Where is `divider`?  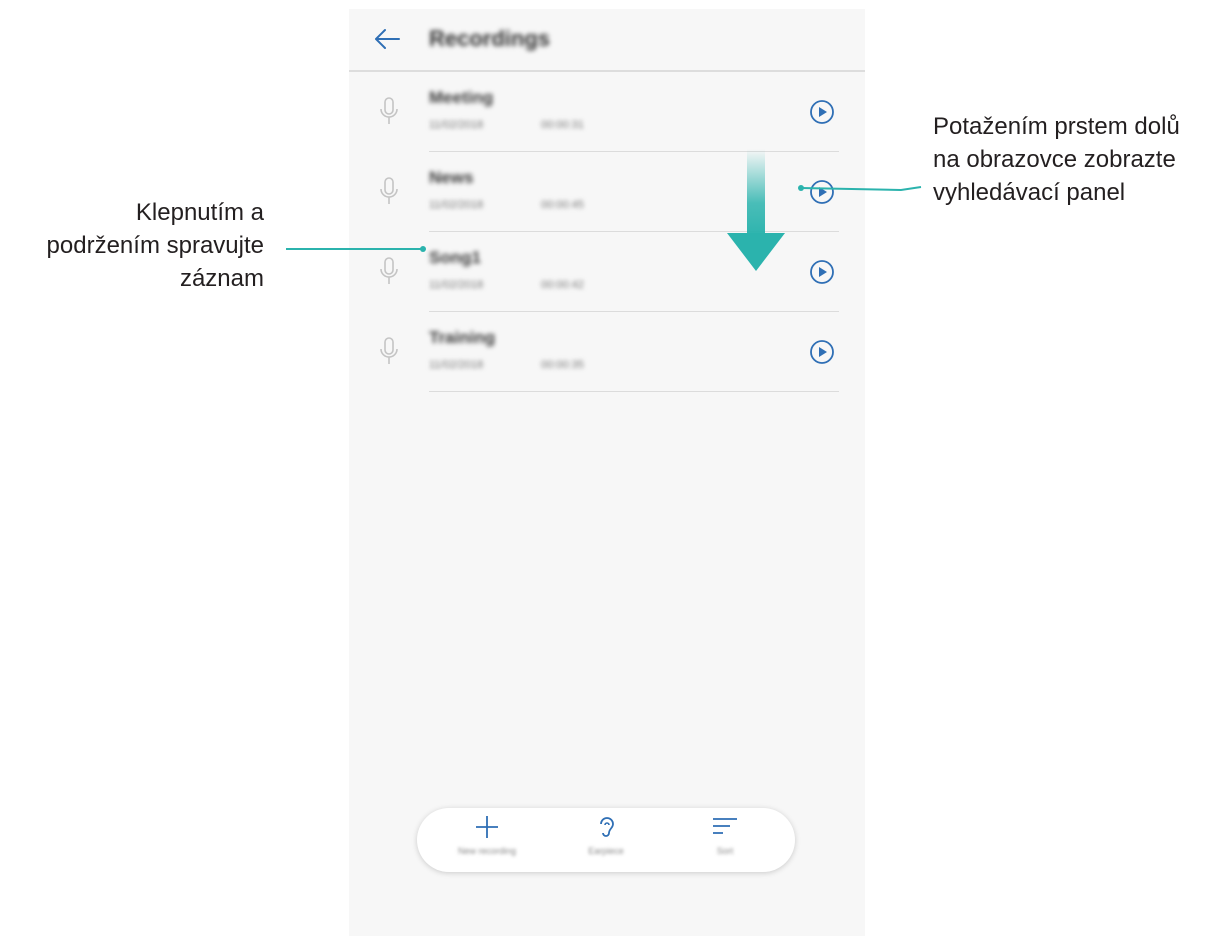 divider is located at coordinates (634, 391).